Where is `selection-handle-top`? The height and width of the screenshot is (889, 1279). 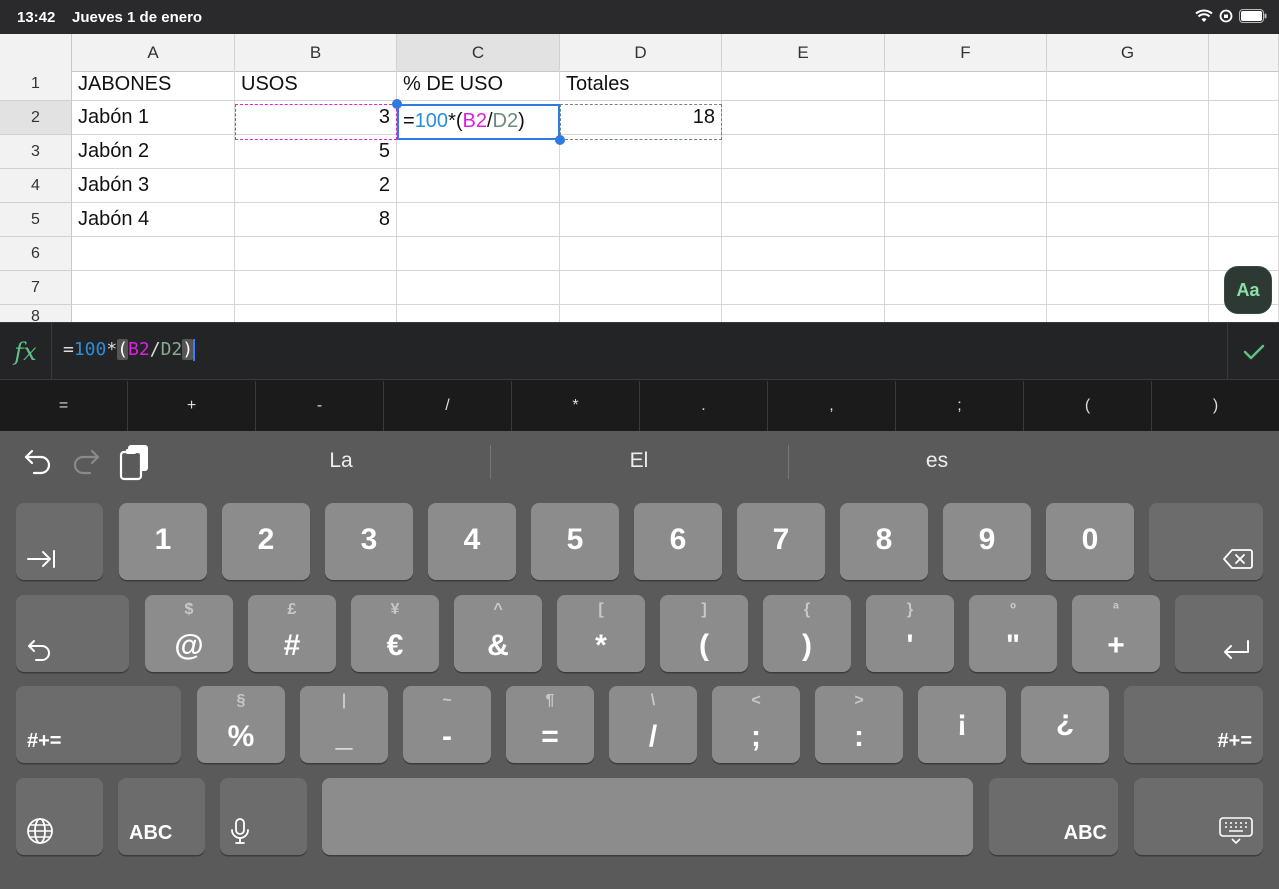 selection-handle-top is located at coordinates (397, 104).